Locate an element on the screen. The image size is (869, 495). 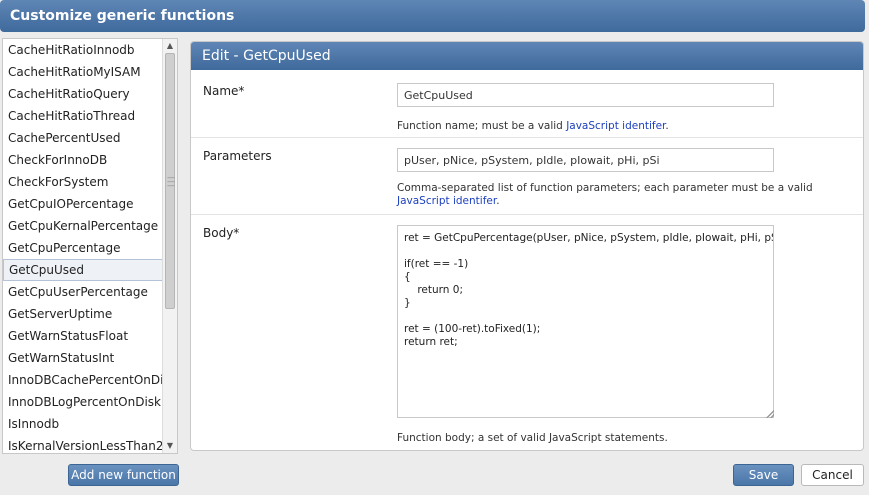
function-list-item: GetWarnStatusInt is located at coordinates (83, 358).